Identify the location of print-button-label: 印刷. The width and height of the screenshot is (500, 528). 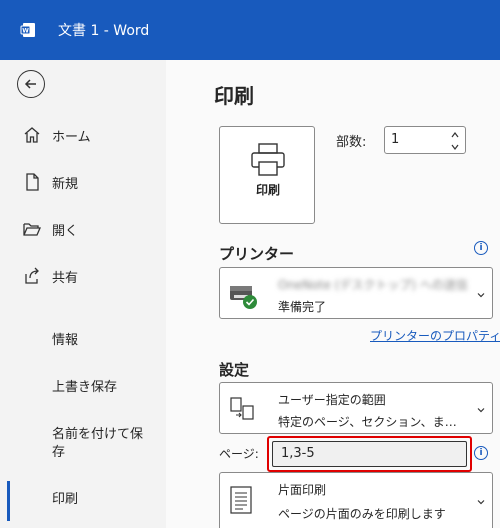
(267, 190).